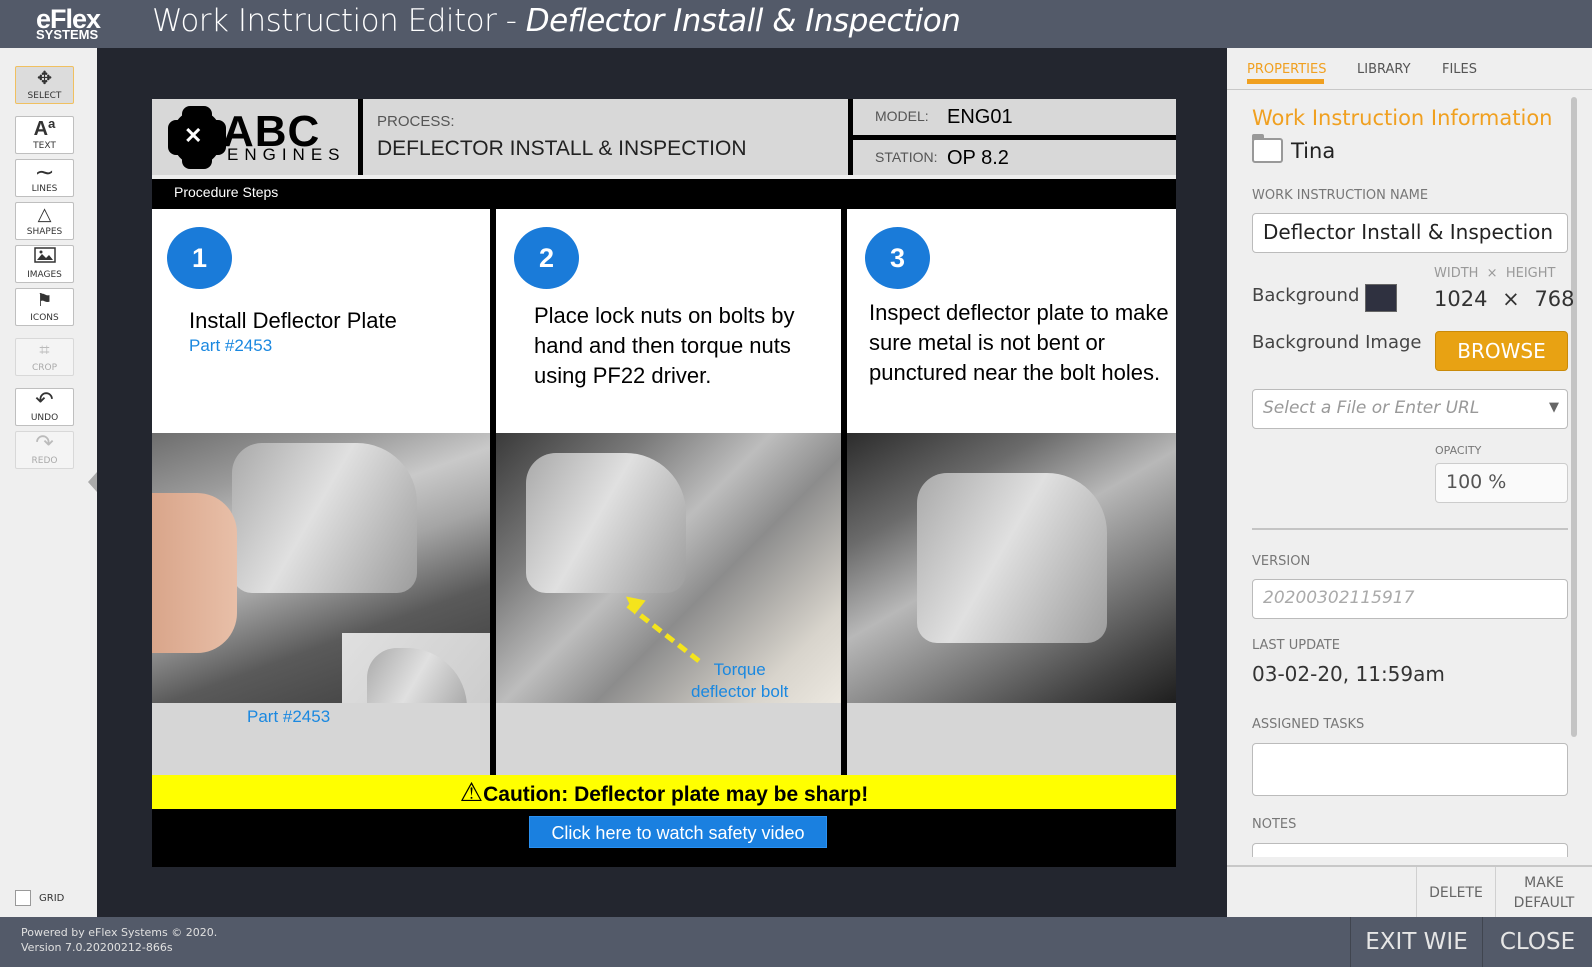 The width and height of the screenshot is (1592, 967). I want to click on opacity-input: 100 %, so click(1501, 483).